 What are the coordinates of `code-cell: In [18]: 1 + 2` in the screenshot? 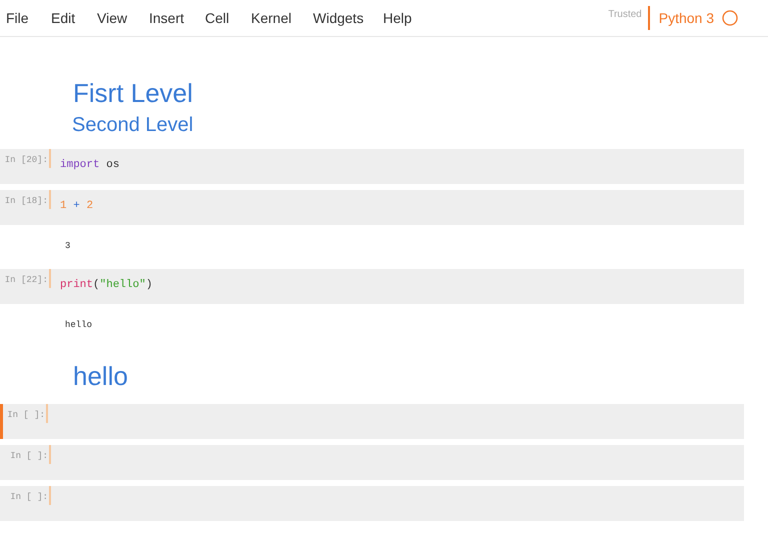 It's located at (372, 207).